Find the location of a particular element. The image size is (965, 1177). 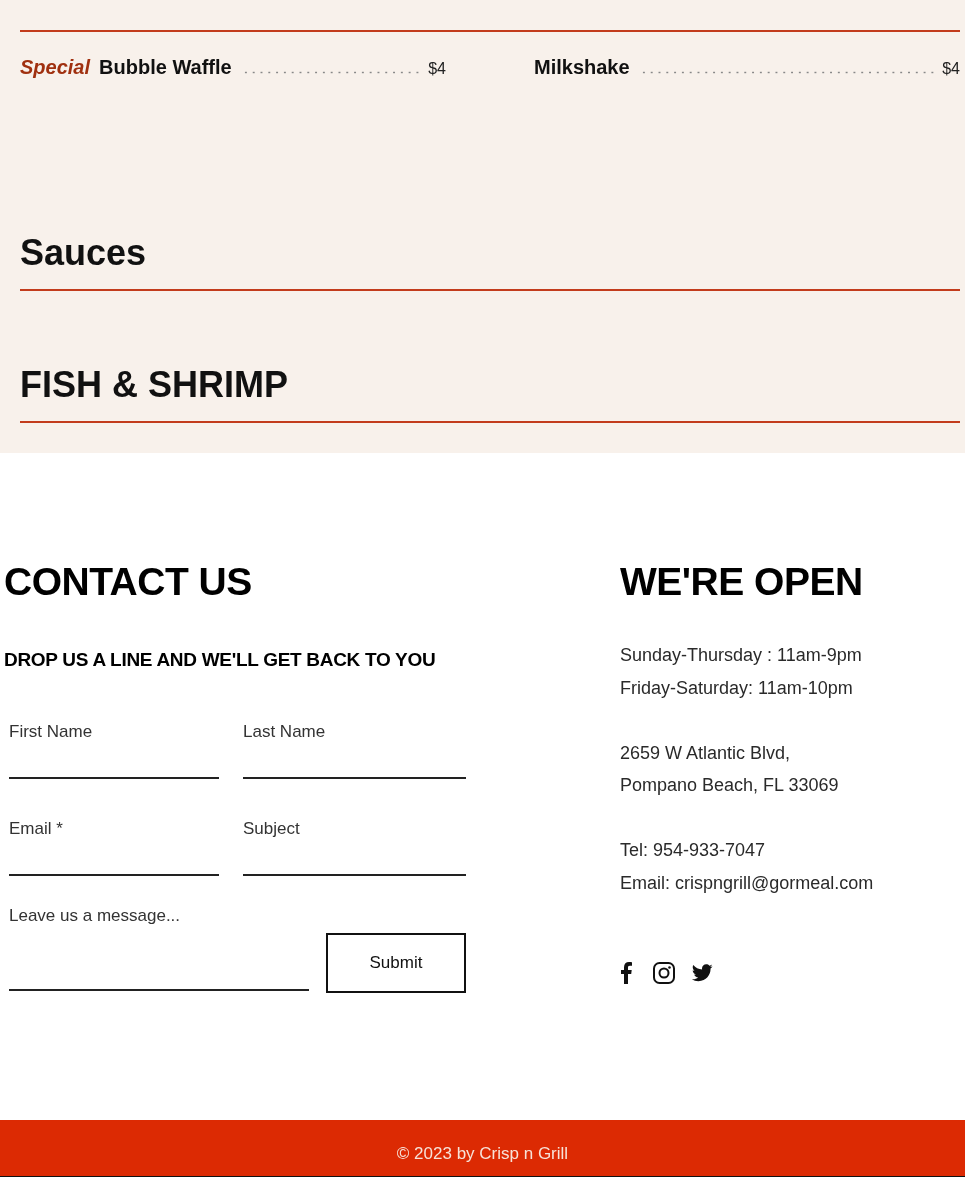

section-heading: Sauces is located at coordinates (83, 252).